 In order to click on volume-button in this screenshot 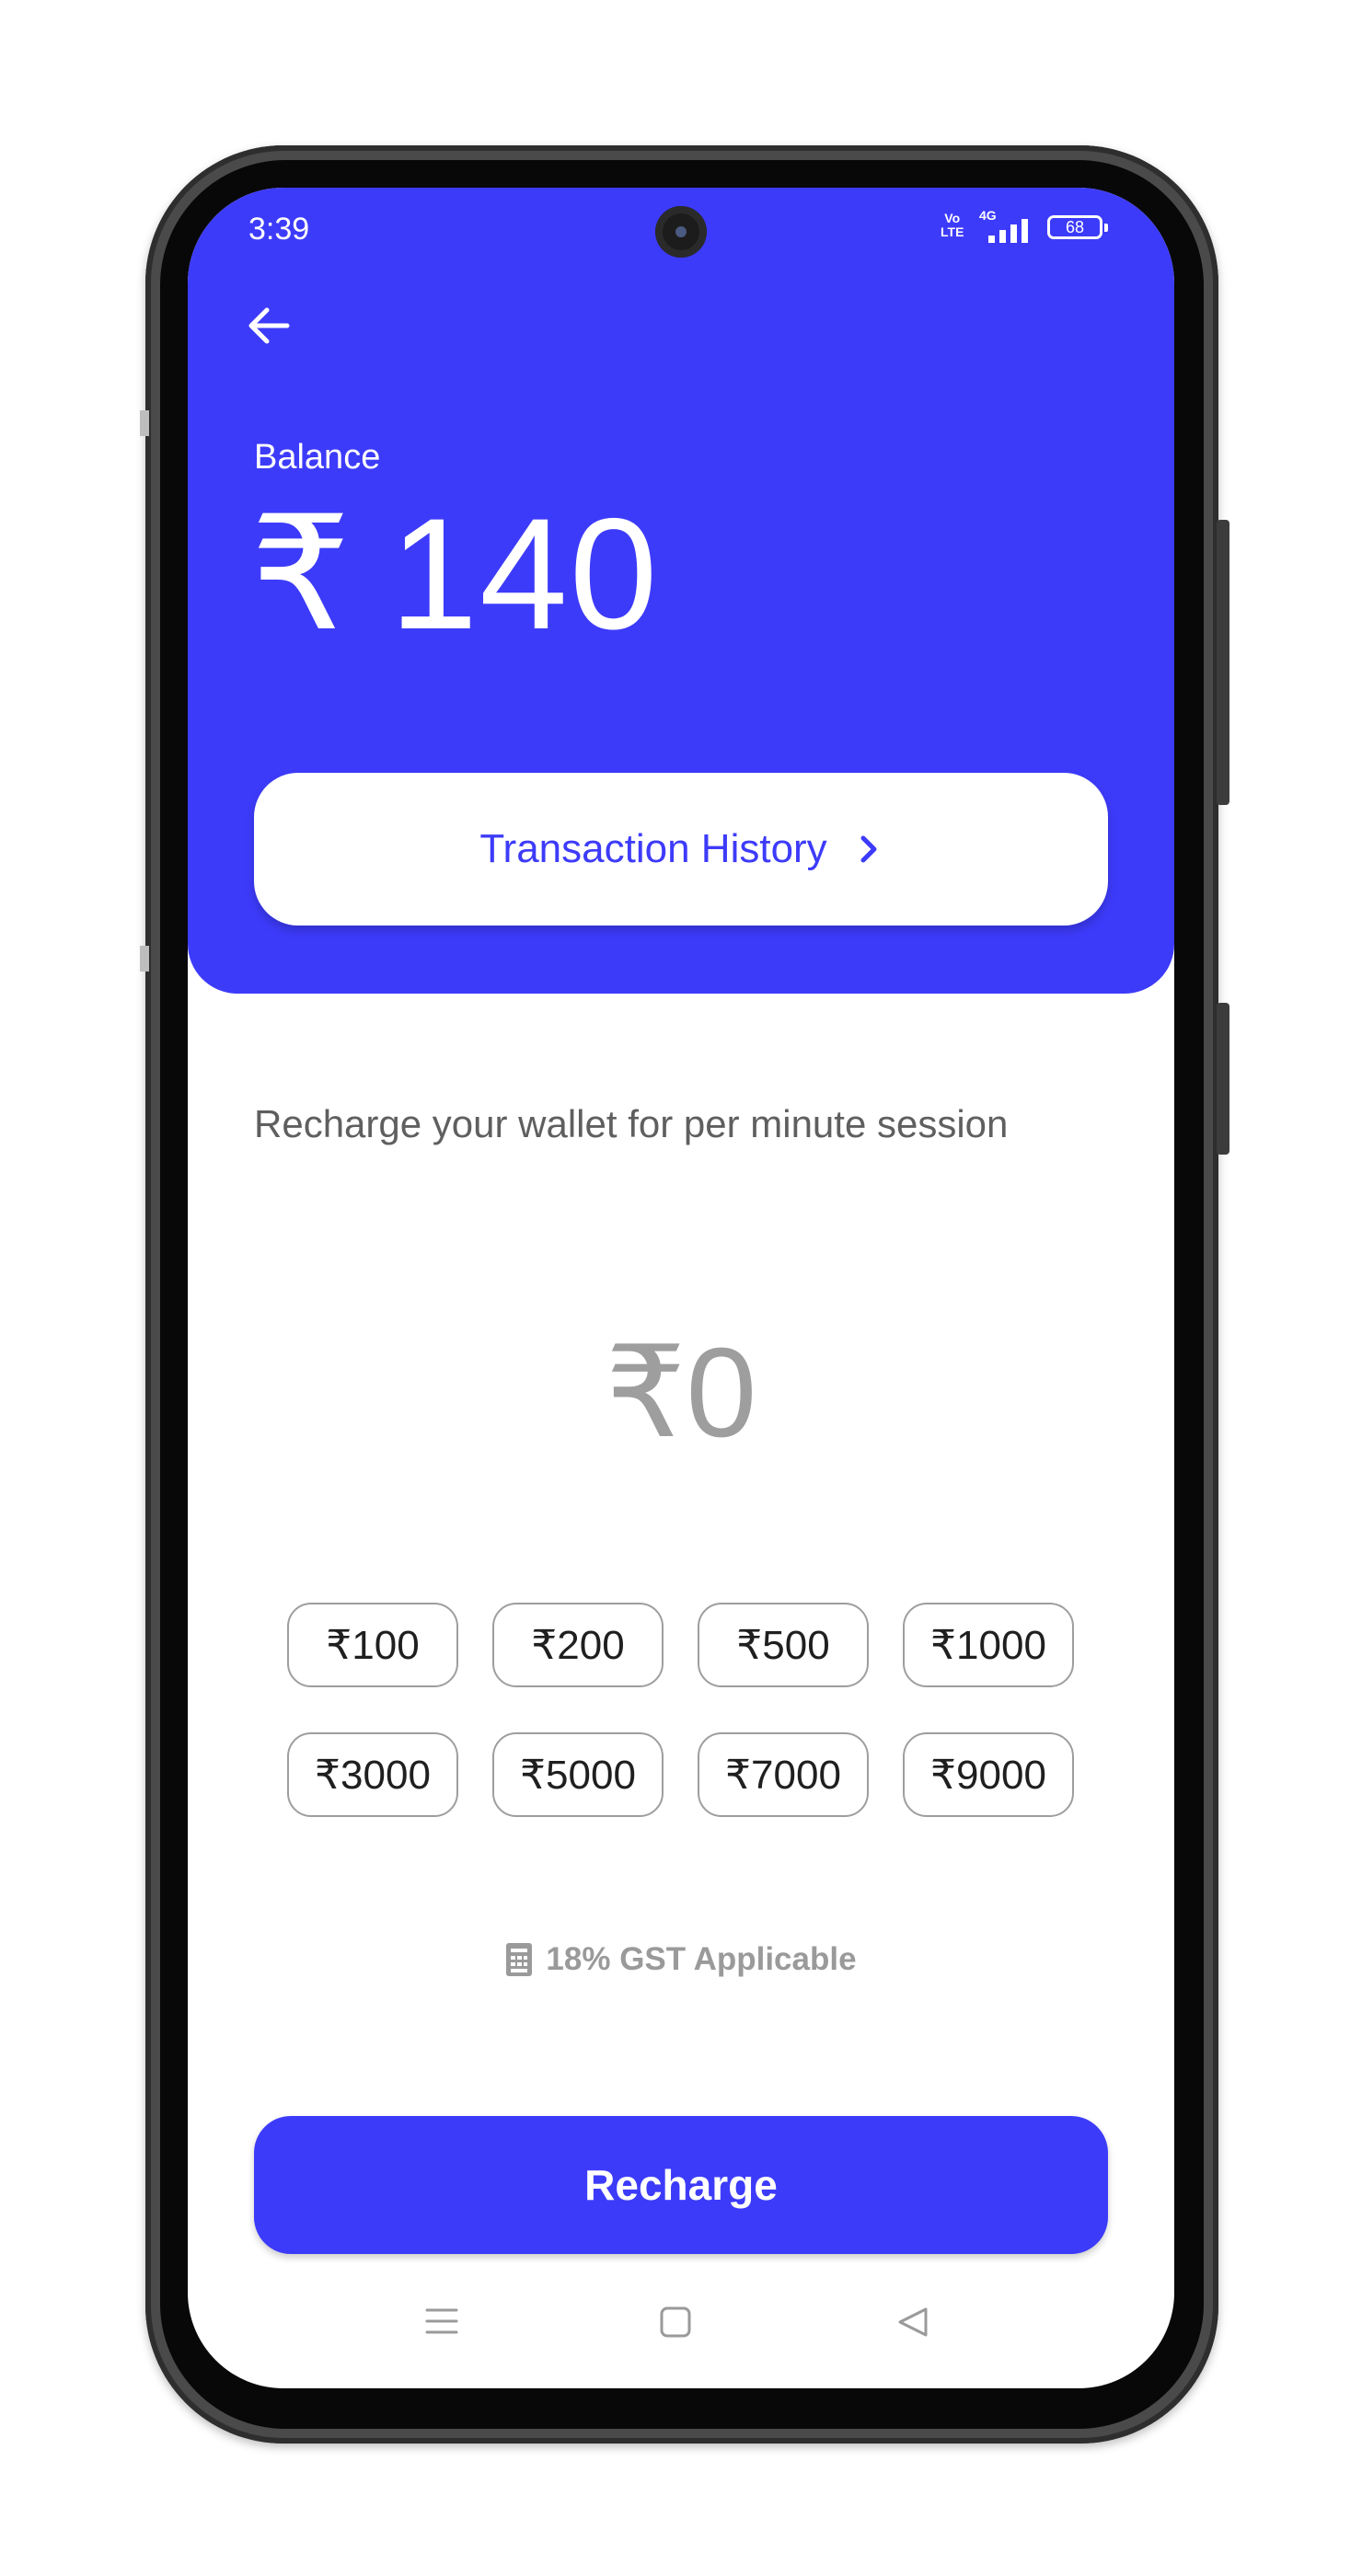, I will do `click(1223, 1079)`.